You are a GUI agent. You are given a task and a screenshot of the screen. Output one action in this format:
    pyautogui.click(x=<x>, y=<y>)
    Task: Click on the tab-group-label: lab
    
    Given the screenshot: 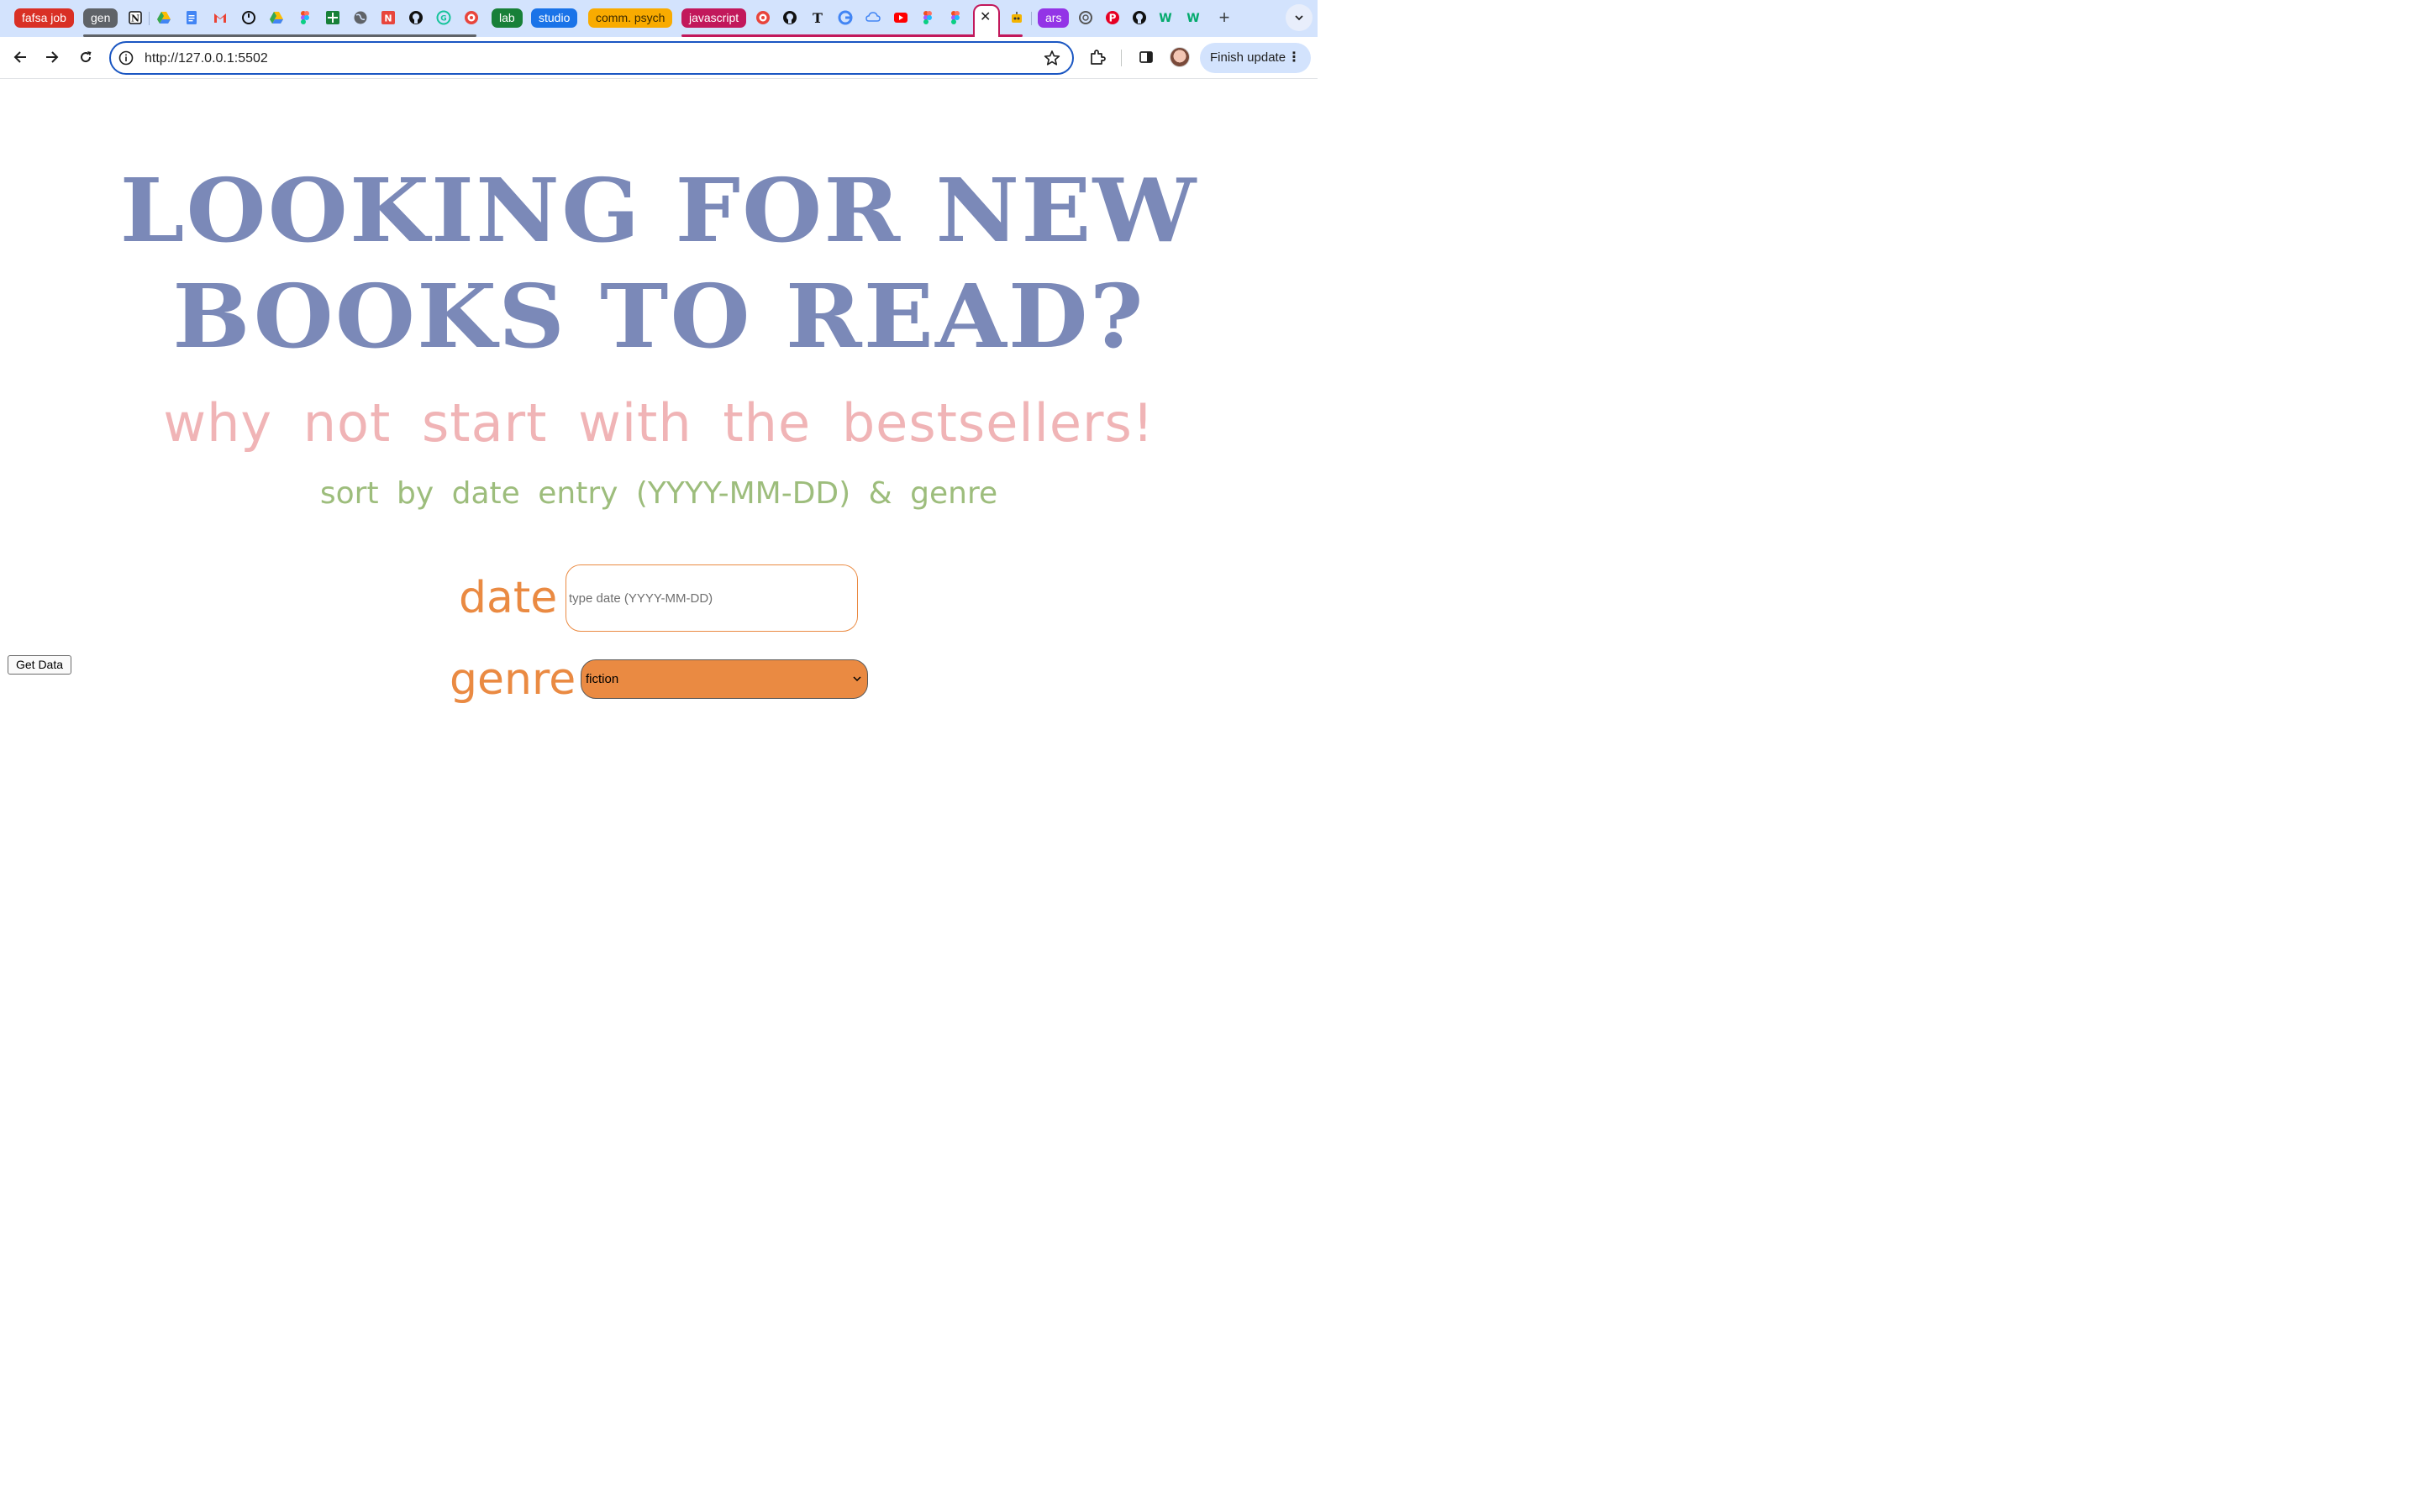 What is the action you would take?
    pyautogui.click(x=507, y=17)
    